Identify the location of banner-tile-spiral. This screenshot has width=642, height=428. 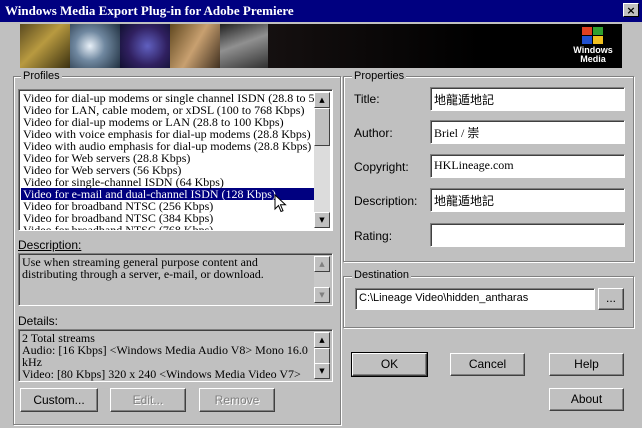
(45, 46).